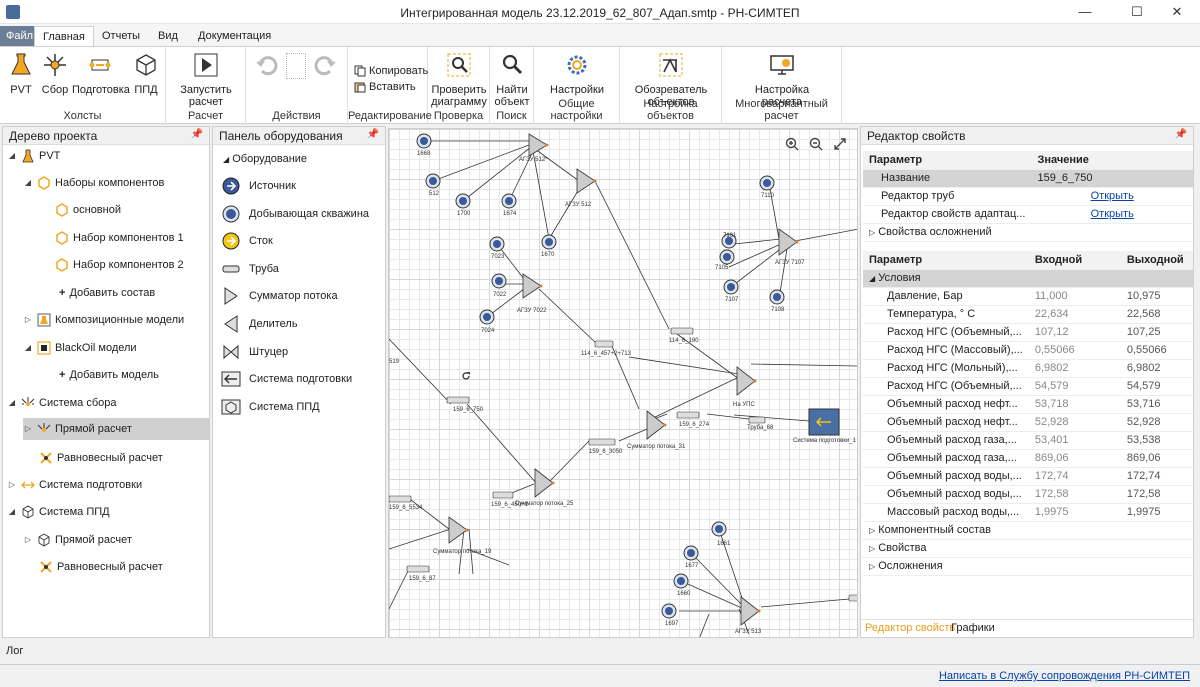 The image size is (1200, 687). Describe the element at coordinates (1085, 12) in the screenshot. I see `minimize-button: —` at that location.